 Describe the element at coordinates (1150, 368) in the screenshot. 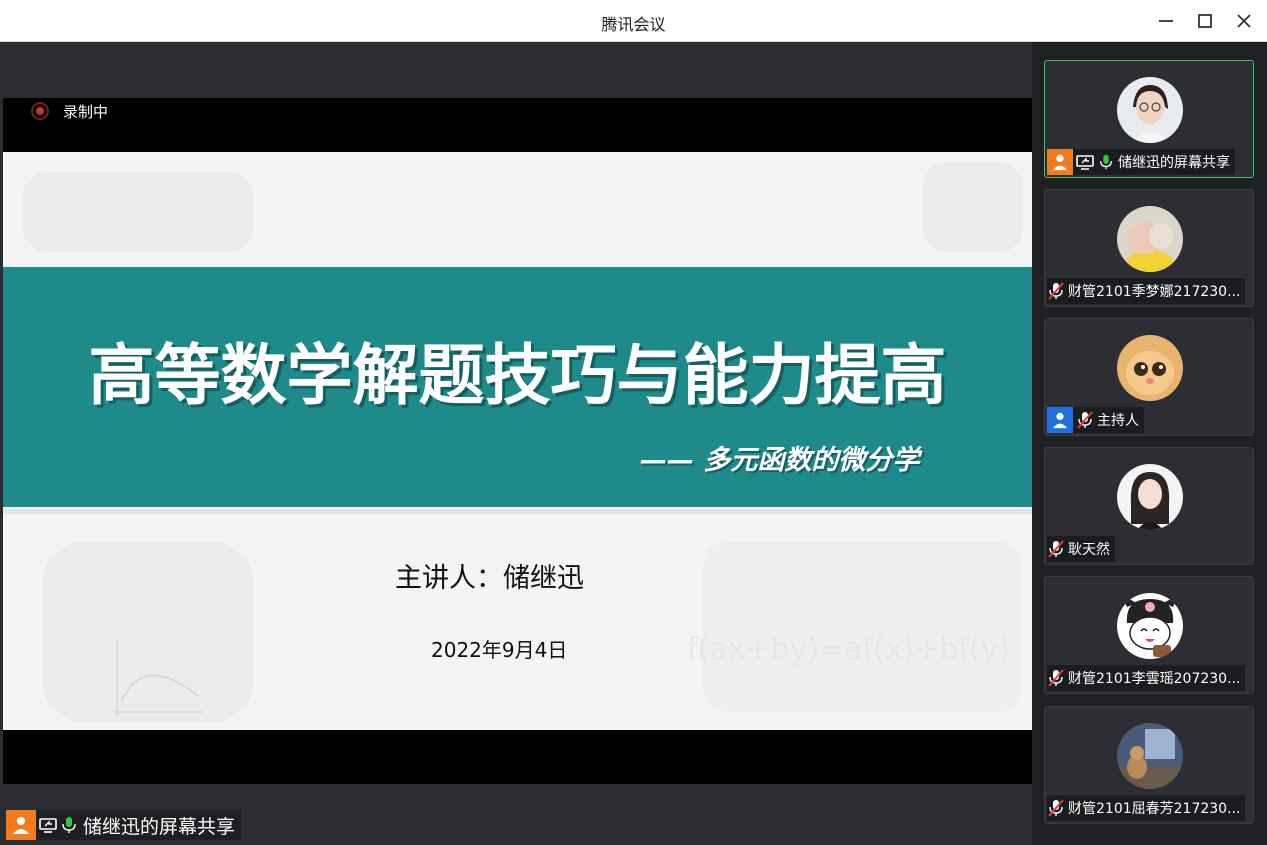

I see `cat-avatar` at that location.